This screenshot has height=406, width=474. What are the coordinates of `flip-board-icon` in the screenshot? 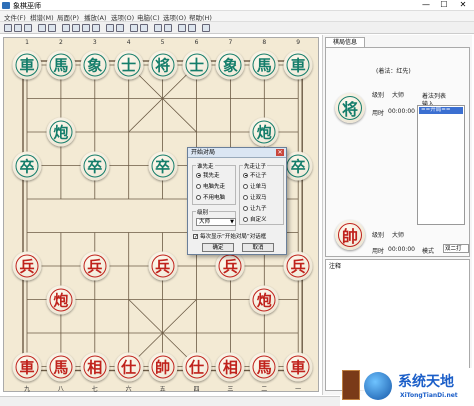 It's located at (158, 28).